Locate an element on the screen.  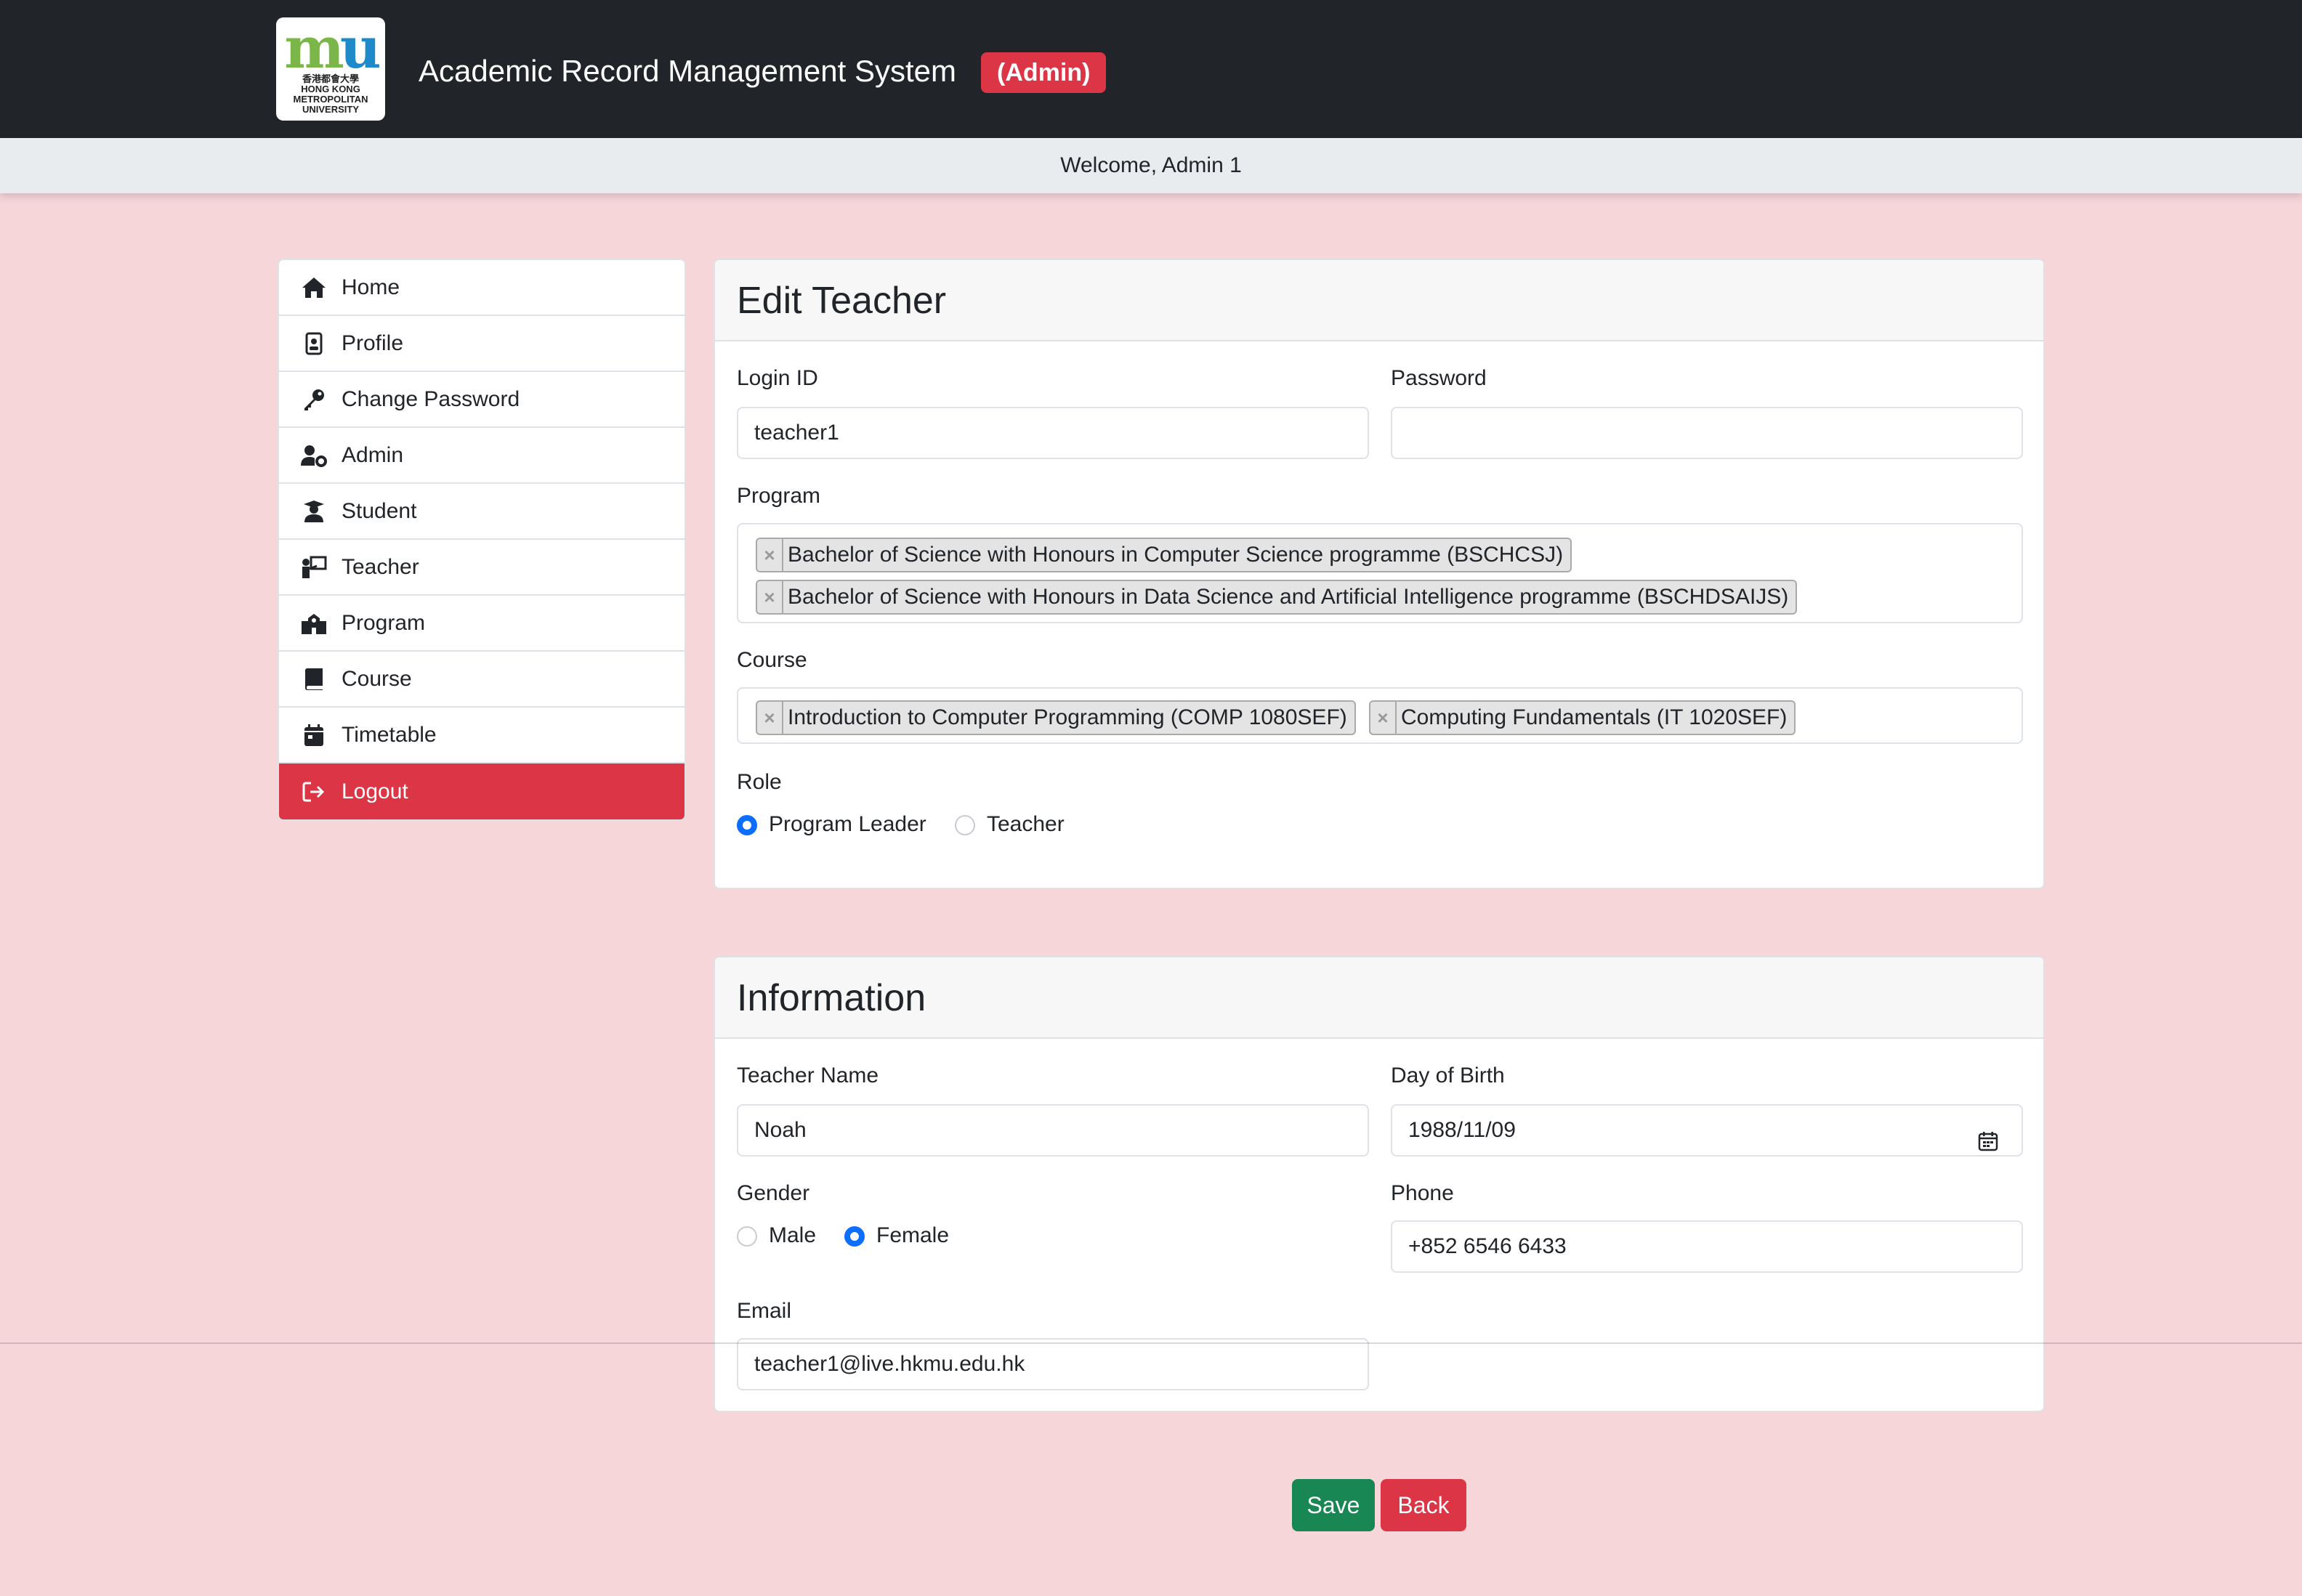
login-id-label: Login ID is located at coordinates (777, 378).